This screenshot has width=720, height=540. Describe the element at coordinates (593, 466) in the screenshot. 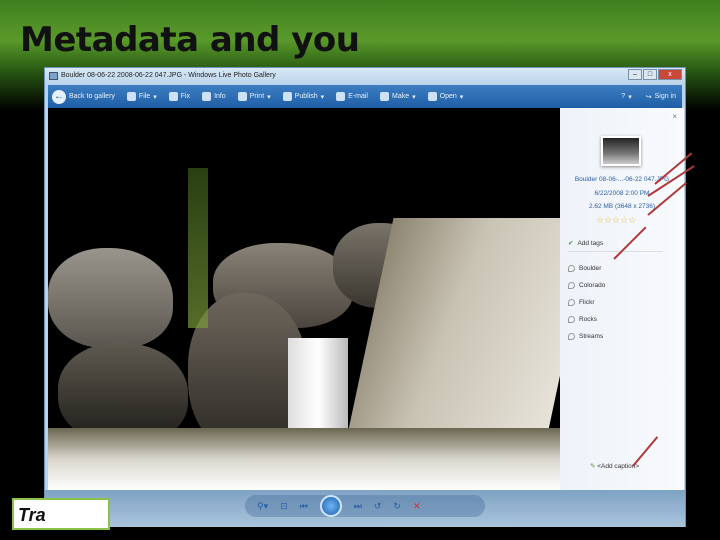

I see `caption-icon: ✎` at that location.